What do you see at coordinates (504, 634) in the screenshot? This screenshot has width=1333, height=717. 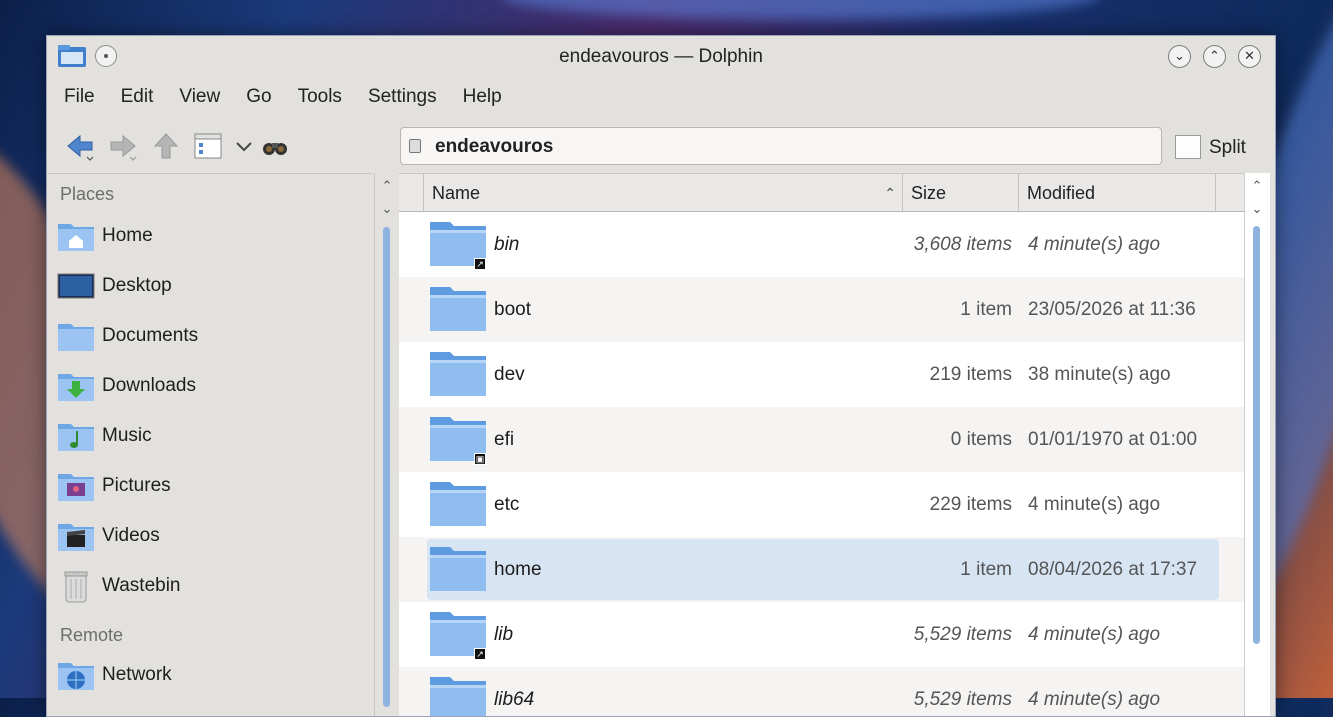 I see `file-name: lib` at bounding box center [504, 634].